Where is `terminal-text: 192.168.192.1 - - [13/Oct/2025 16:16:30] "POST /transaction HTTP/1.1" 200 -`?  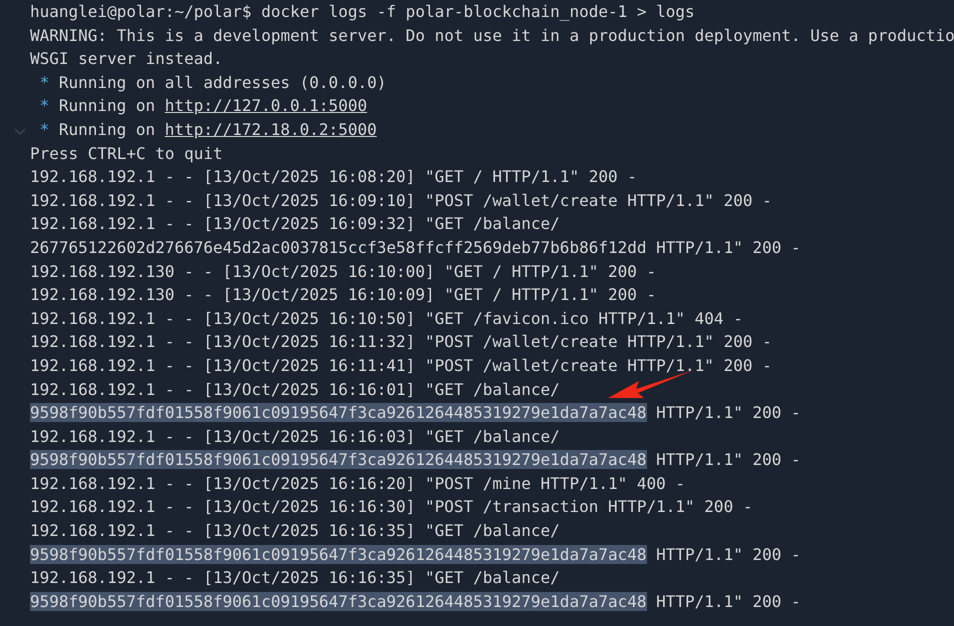 terminal-text: 192.168.192.1 - - [13/Oct/2025 16:16:30] "POST /transaction HTTP/1.1" 200 - is located at coordinates (391, 506).